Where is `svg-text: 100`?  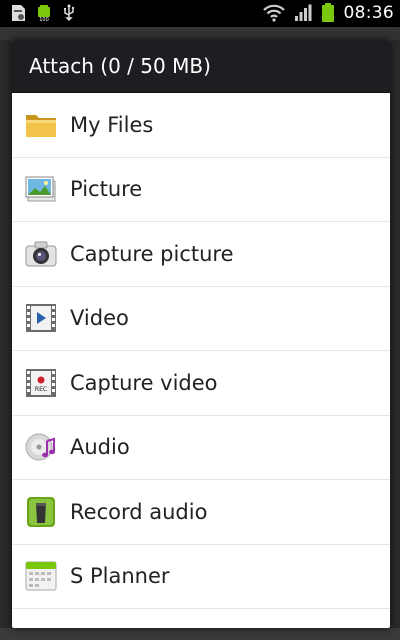
svg-text: 100 is located at coordinates (44, 19).